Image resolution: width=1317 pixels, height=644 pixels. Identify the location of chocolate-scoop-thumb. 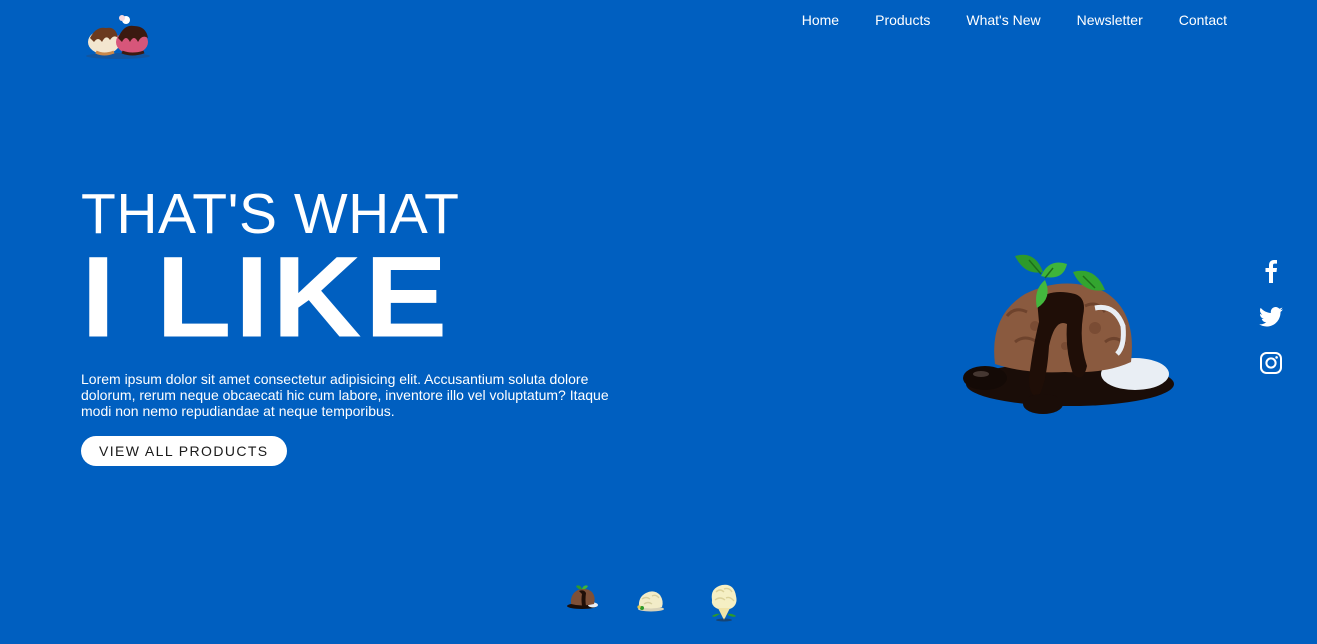
(583, 599).